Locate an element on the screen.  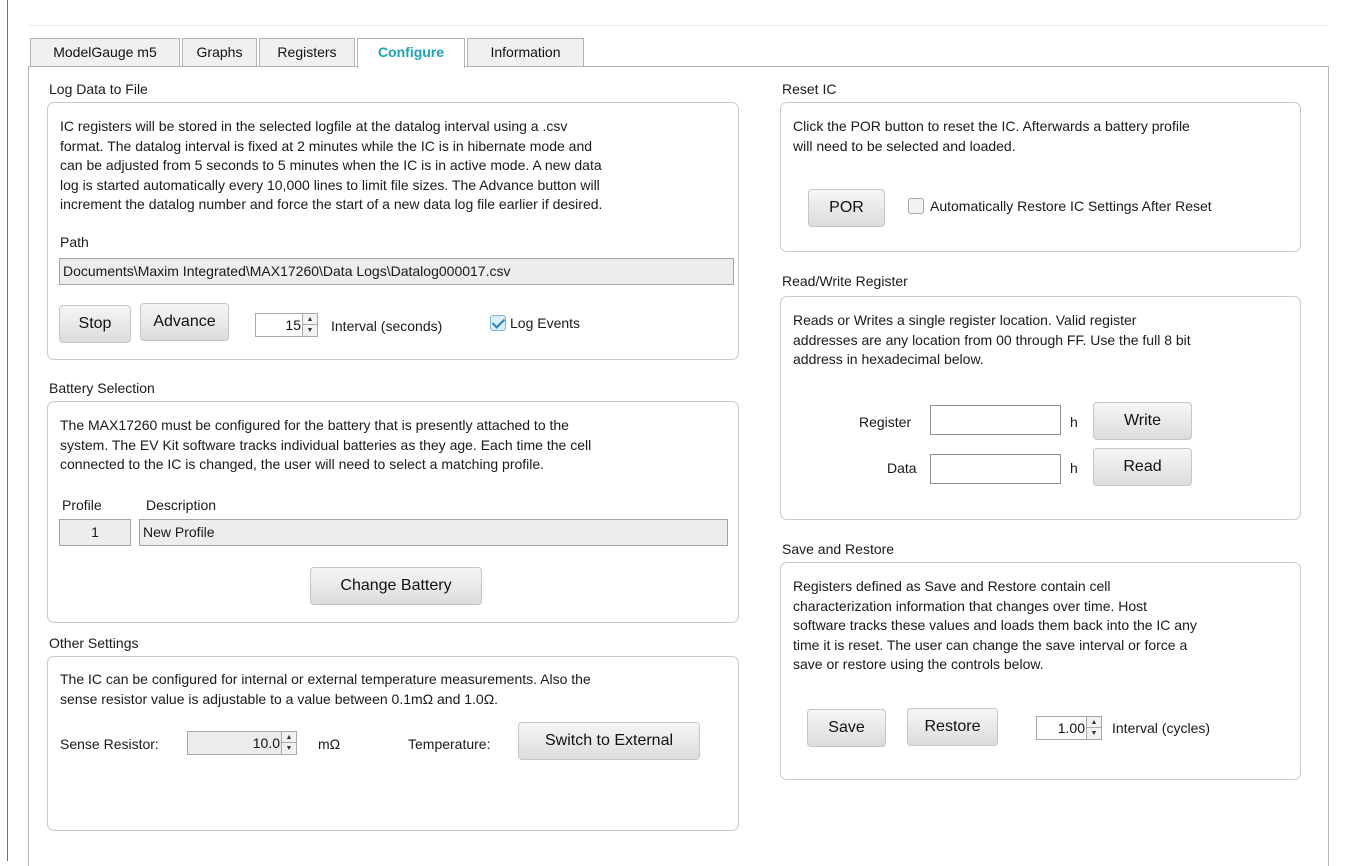
reset-section-title: Reset IC is located at coordinates (809, 89).